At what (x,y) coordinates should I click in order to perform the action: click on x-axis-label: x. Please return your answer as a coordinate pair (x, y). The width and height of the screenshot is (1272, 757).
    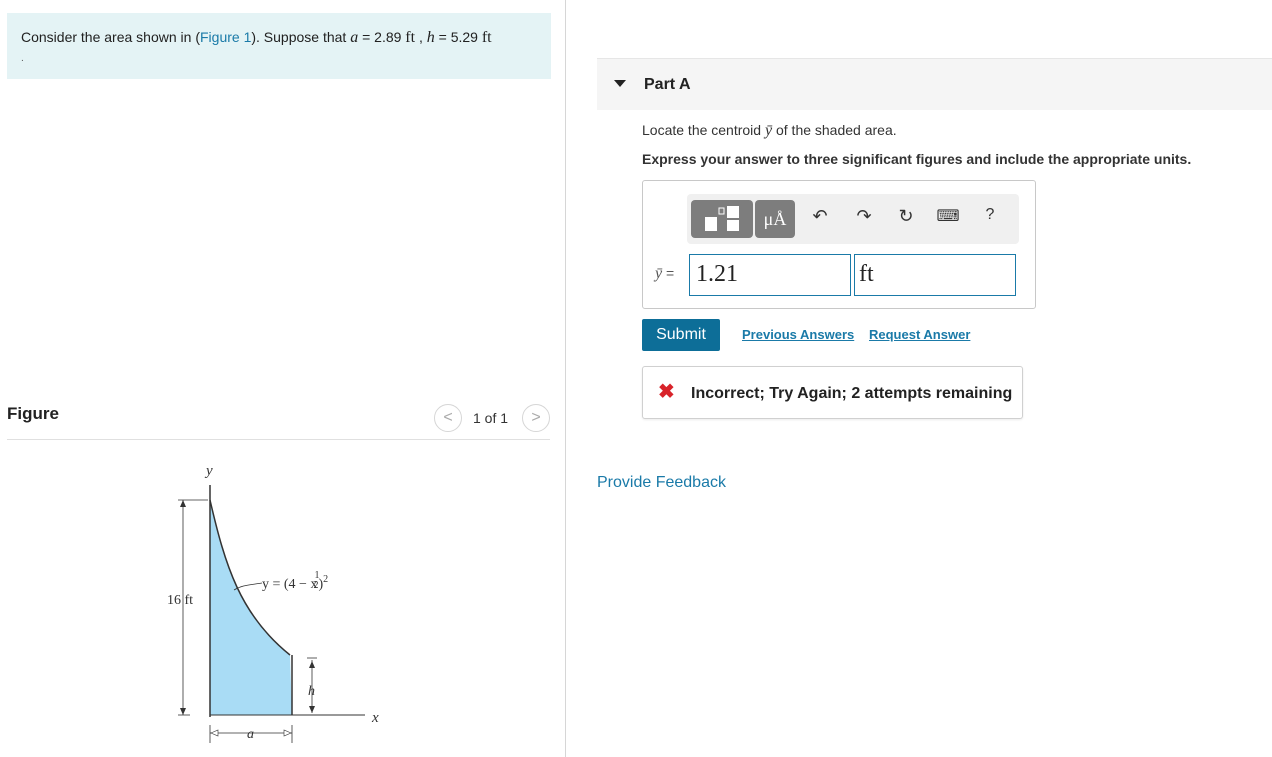
    Looking at the image, I should click on (375, 718).